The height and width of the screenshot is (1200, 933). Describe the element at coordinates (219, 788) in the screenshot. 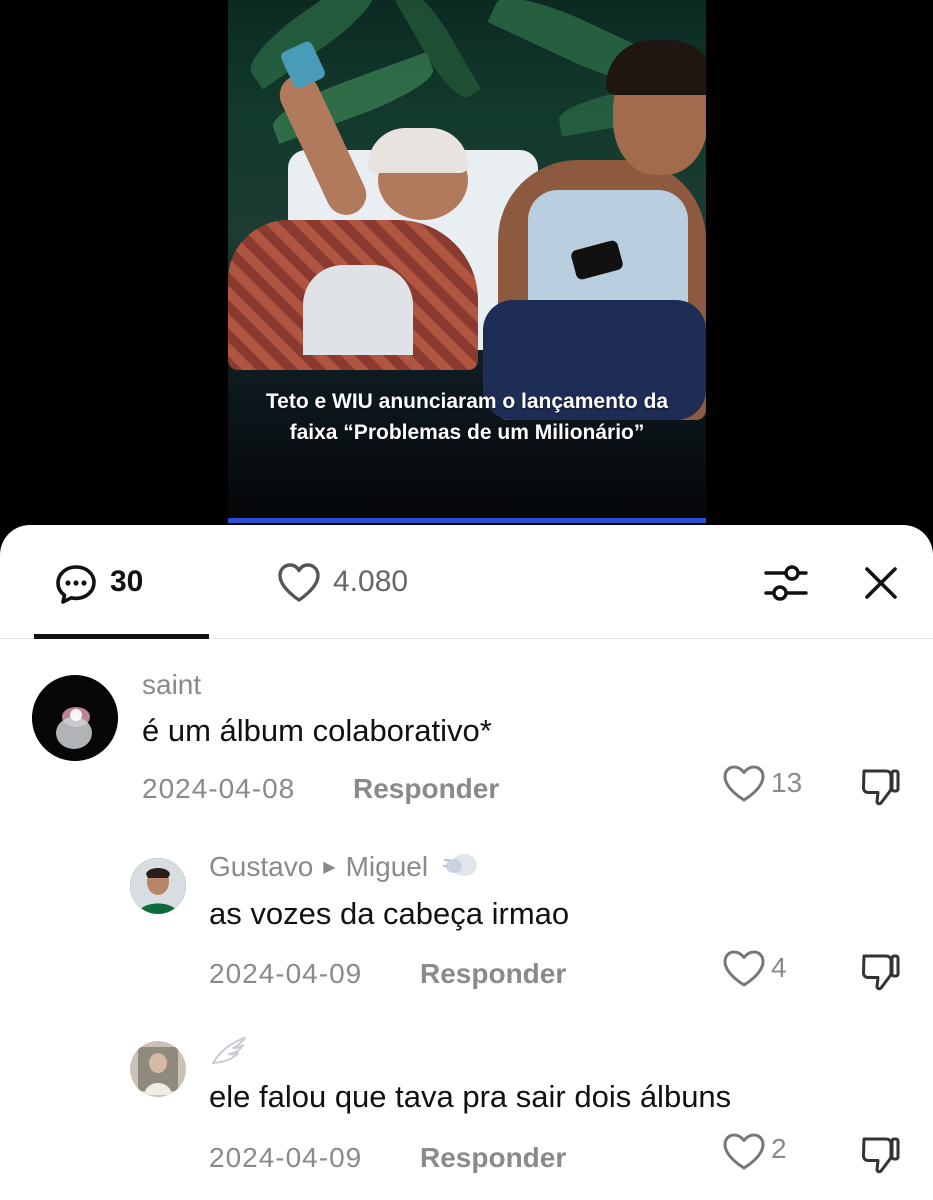

I see `comment-date: 2024-04-08` at that location.